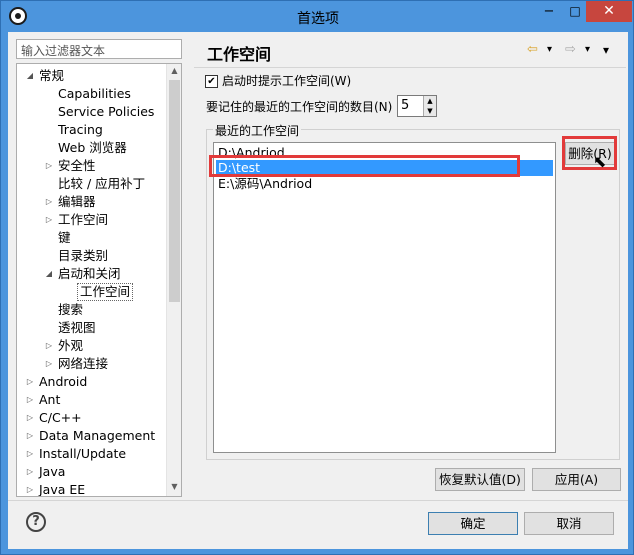  Describe the element at coordinates (83, 363) in the screenshot. I see `tree-item-label: 网络连接` at that location.